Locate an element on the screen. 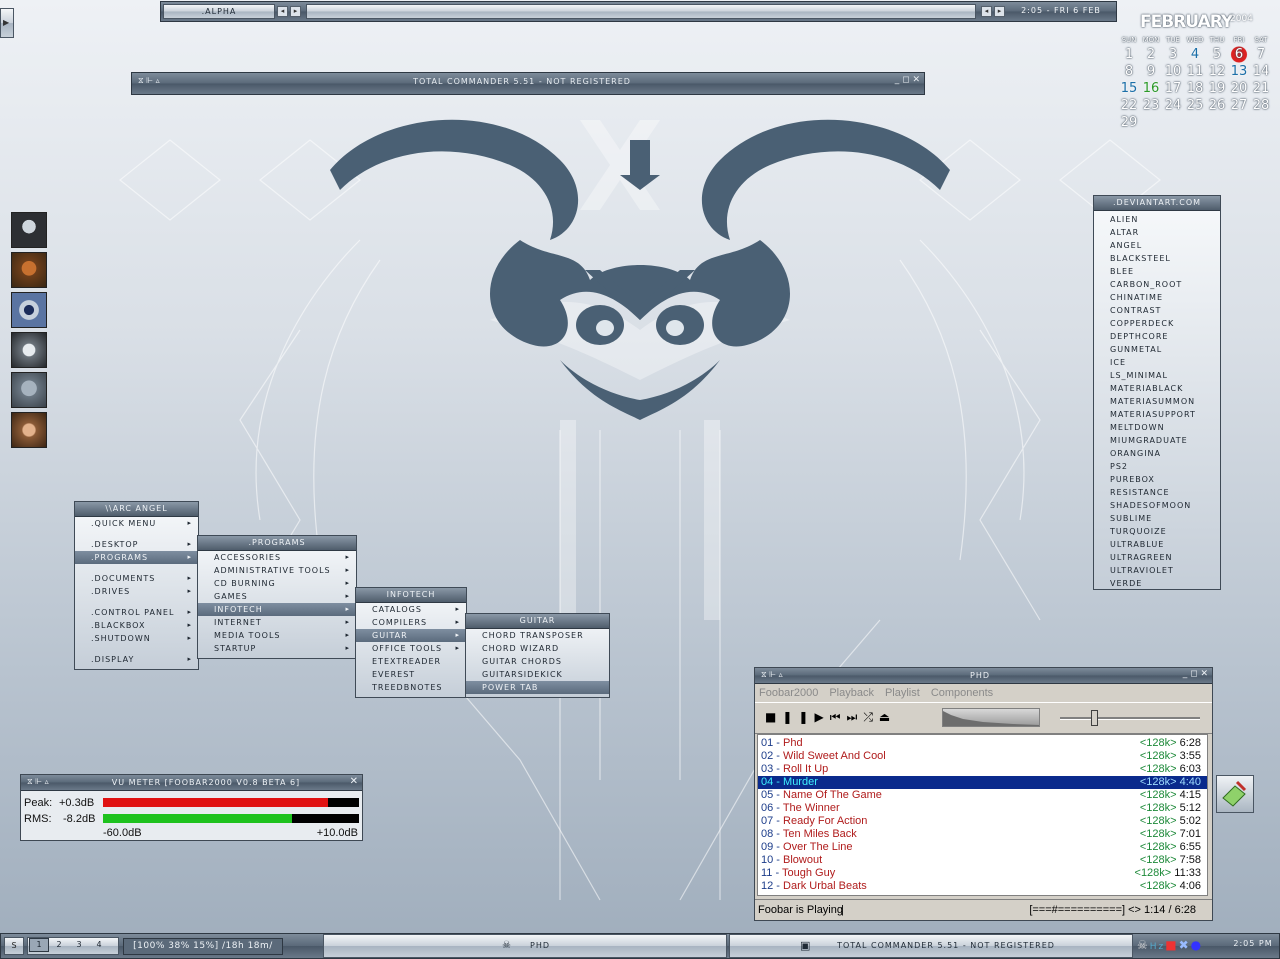  style-list-item: DEPTHCORE is located at coordinates (1157, 336).